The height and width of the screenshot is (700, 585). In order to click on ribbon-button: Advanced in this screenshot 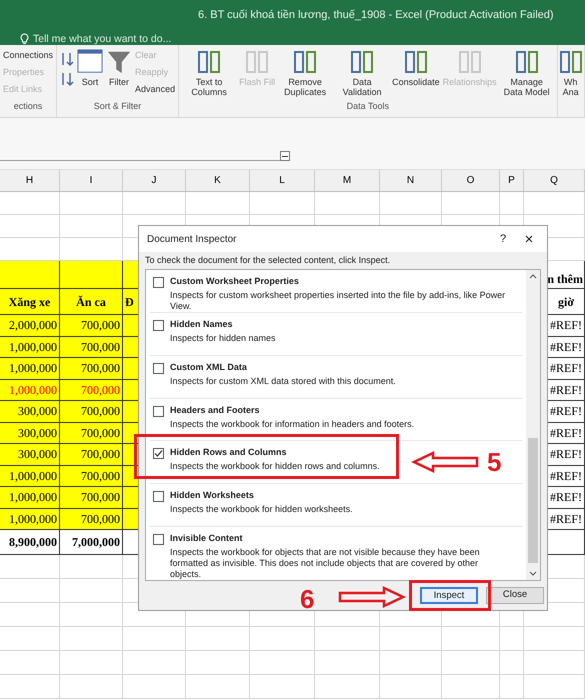, I will do `click(155, 89)`.